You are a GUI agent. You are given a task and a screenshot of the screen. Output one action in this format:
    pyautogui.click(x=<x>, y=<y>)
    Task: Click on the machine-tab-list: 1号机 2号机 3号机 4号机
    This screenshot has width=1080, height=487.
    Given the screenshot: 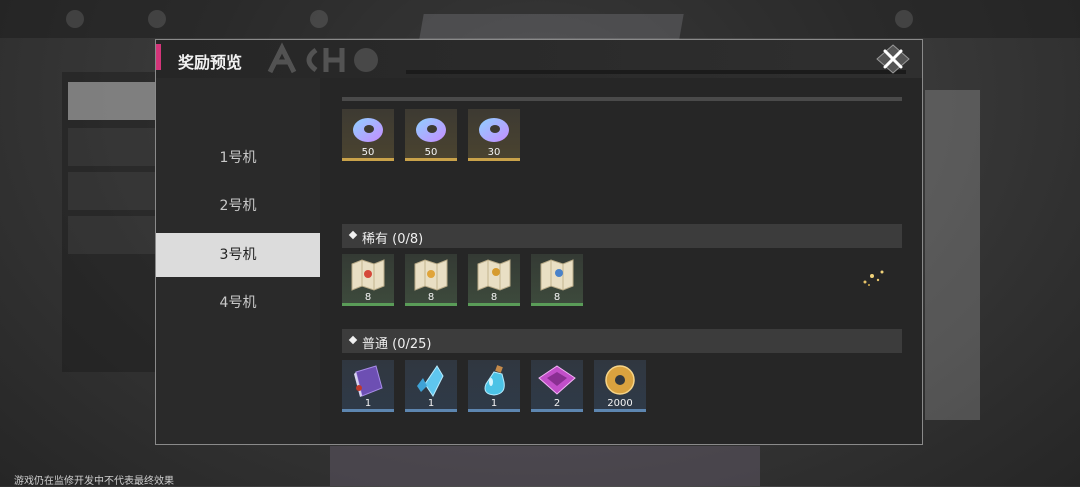 What is the action you would take?
    pyautogui.click(x=238, y=261)
    